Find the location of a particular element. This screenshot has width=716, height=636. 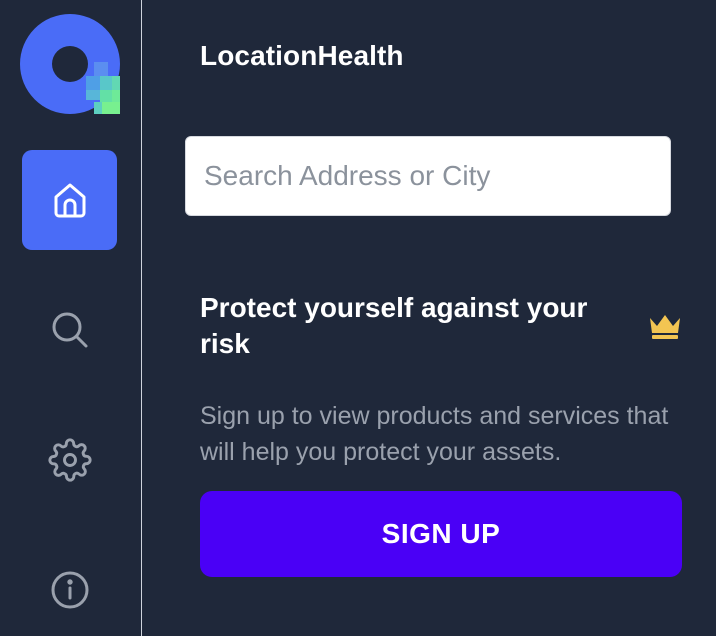

info-icon is located at coordinates (69, 590).